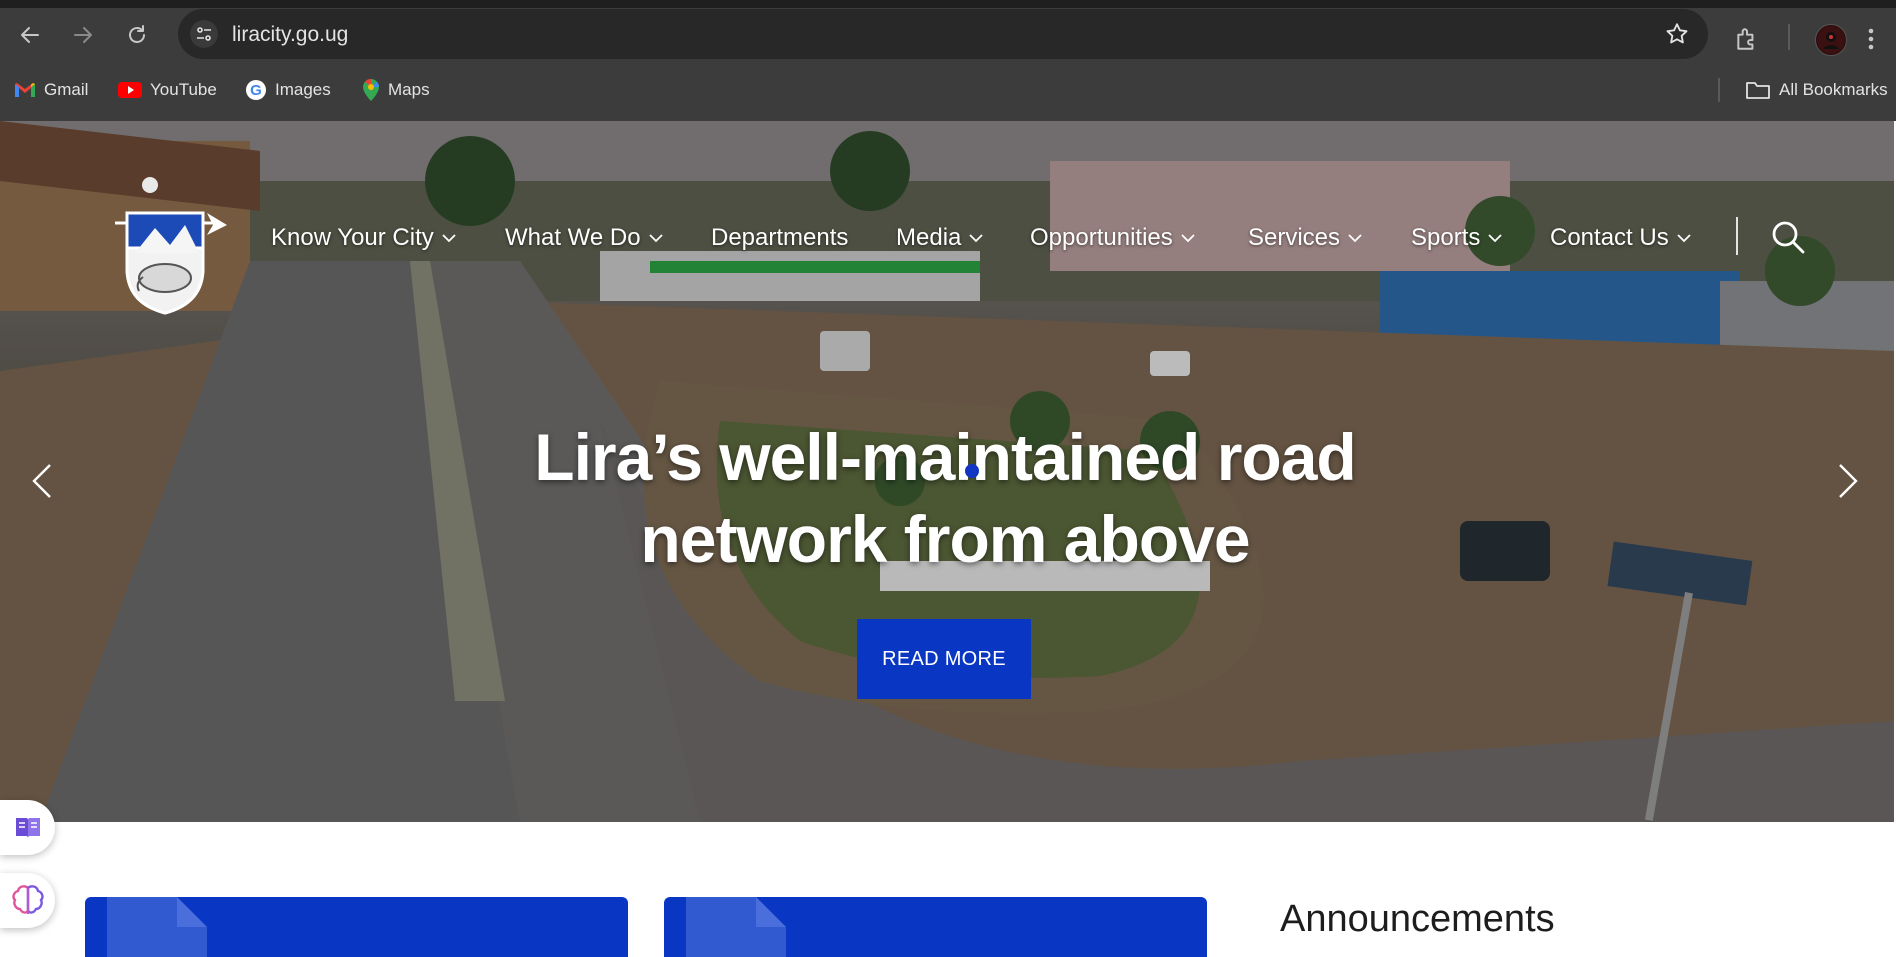  What do you see at coordinates (1677, 36) in the screenshot?
I see `bookmark-star-icon` at bounding box center [1677, 36].